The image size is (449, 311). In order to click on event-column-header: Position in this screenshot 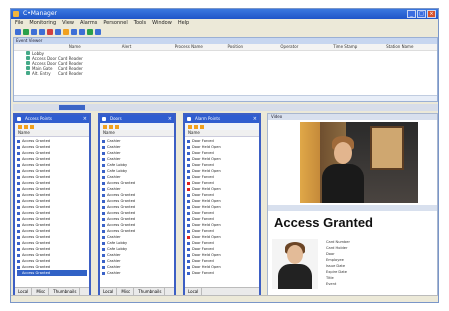, I will do `click(252, 47)`.